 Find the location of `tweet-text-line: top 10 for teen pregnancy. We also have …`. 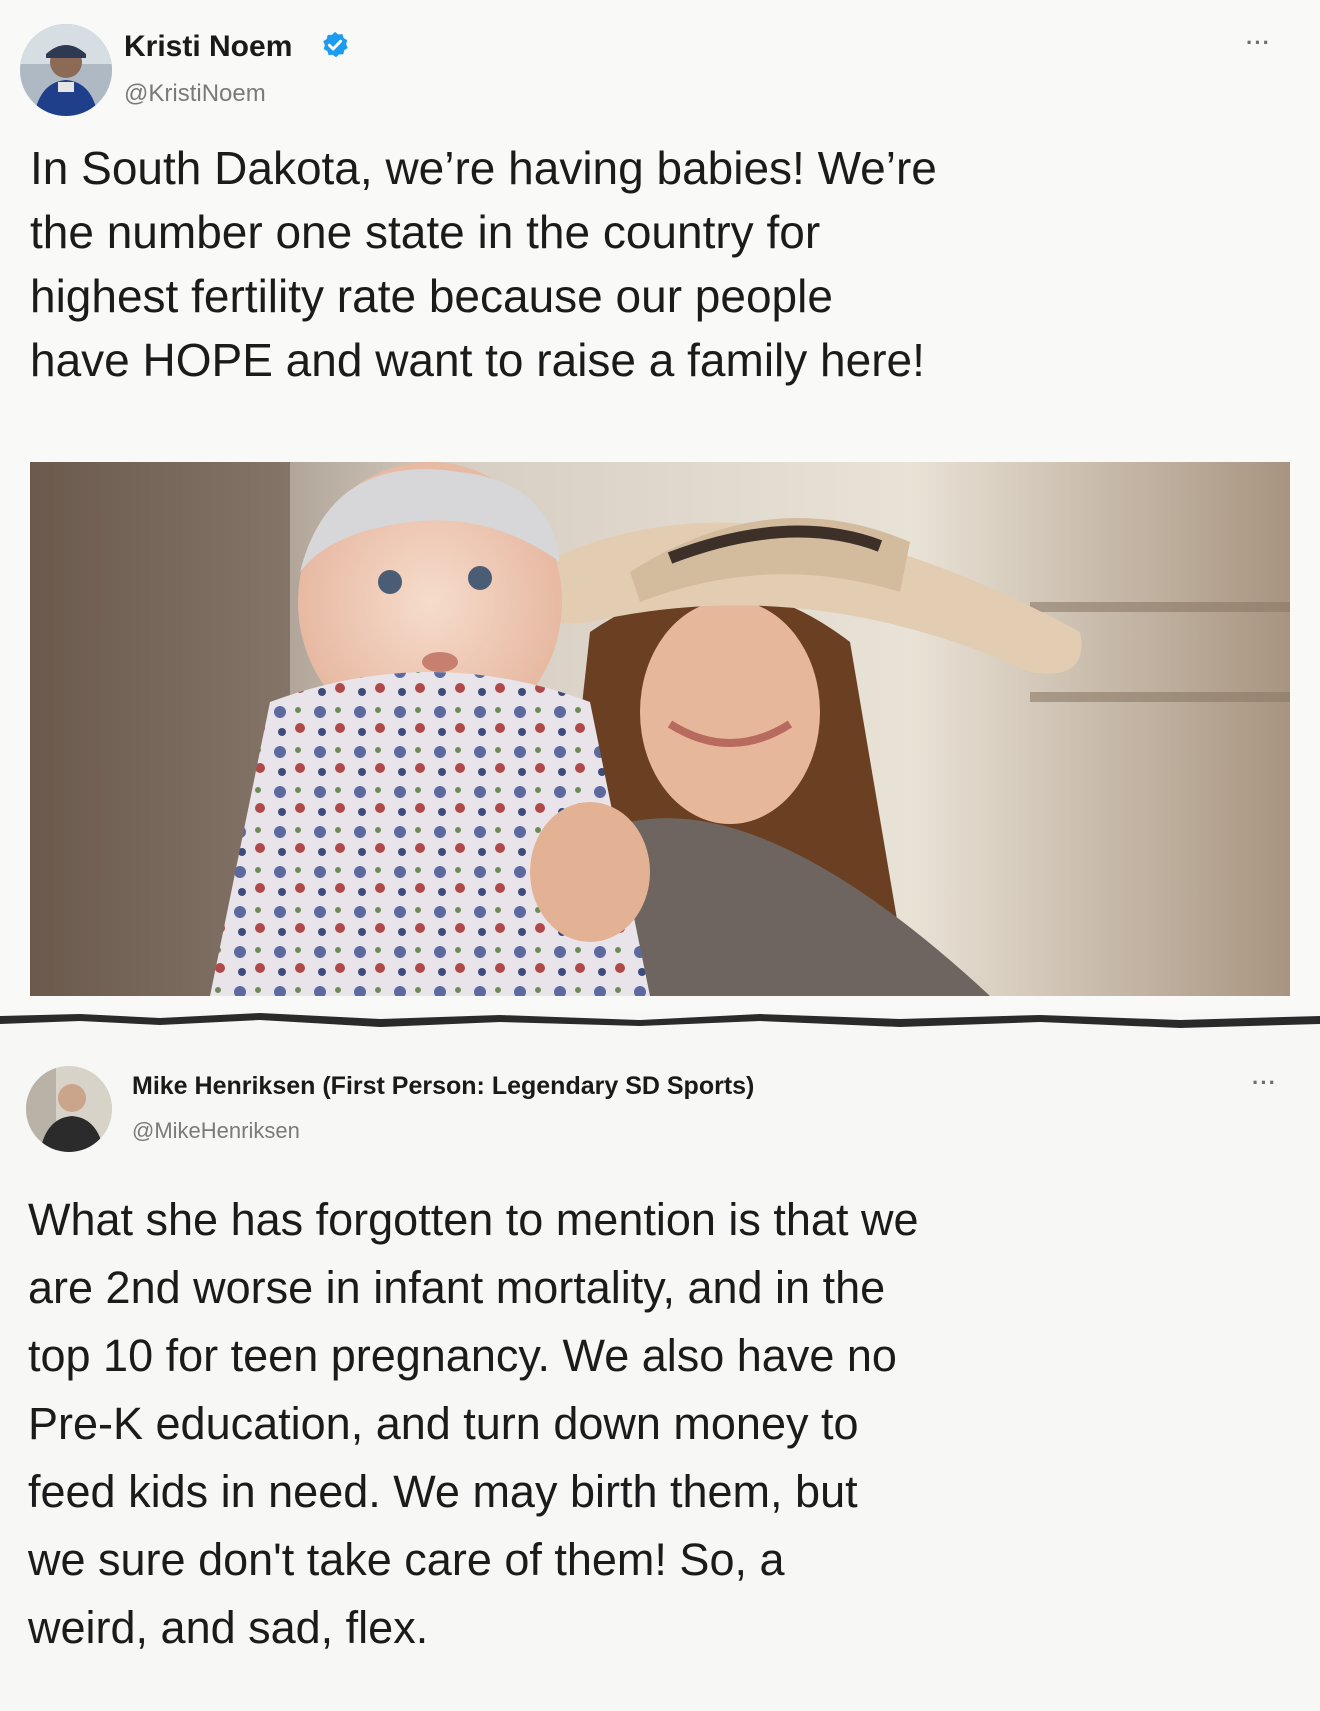

tweet-text-line: top 10 for teen pregnancy. We also have … is located at coordinates (462, 1355).